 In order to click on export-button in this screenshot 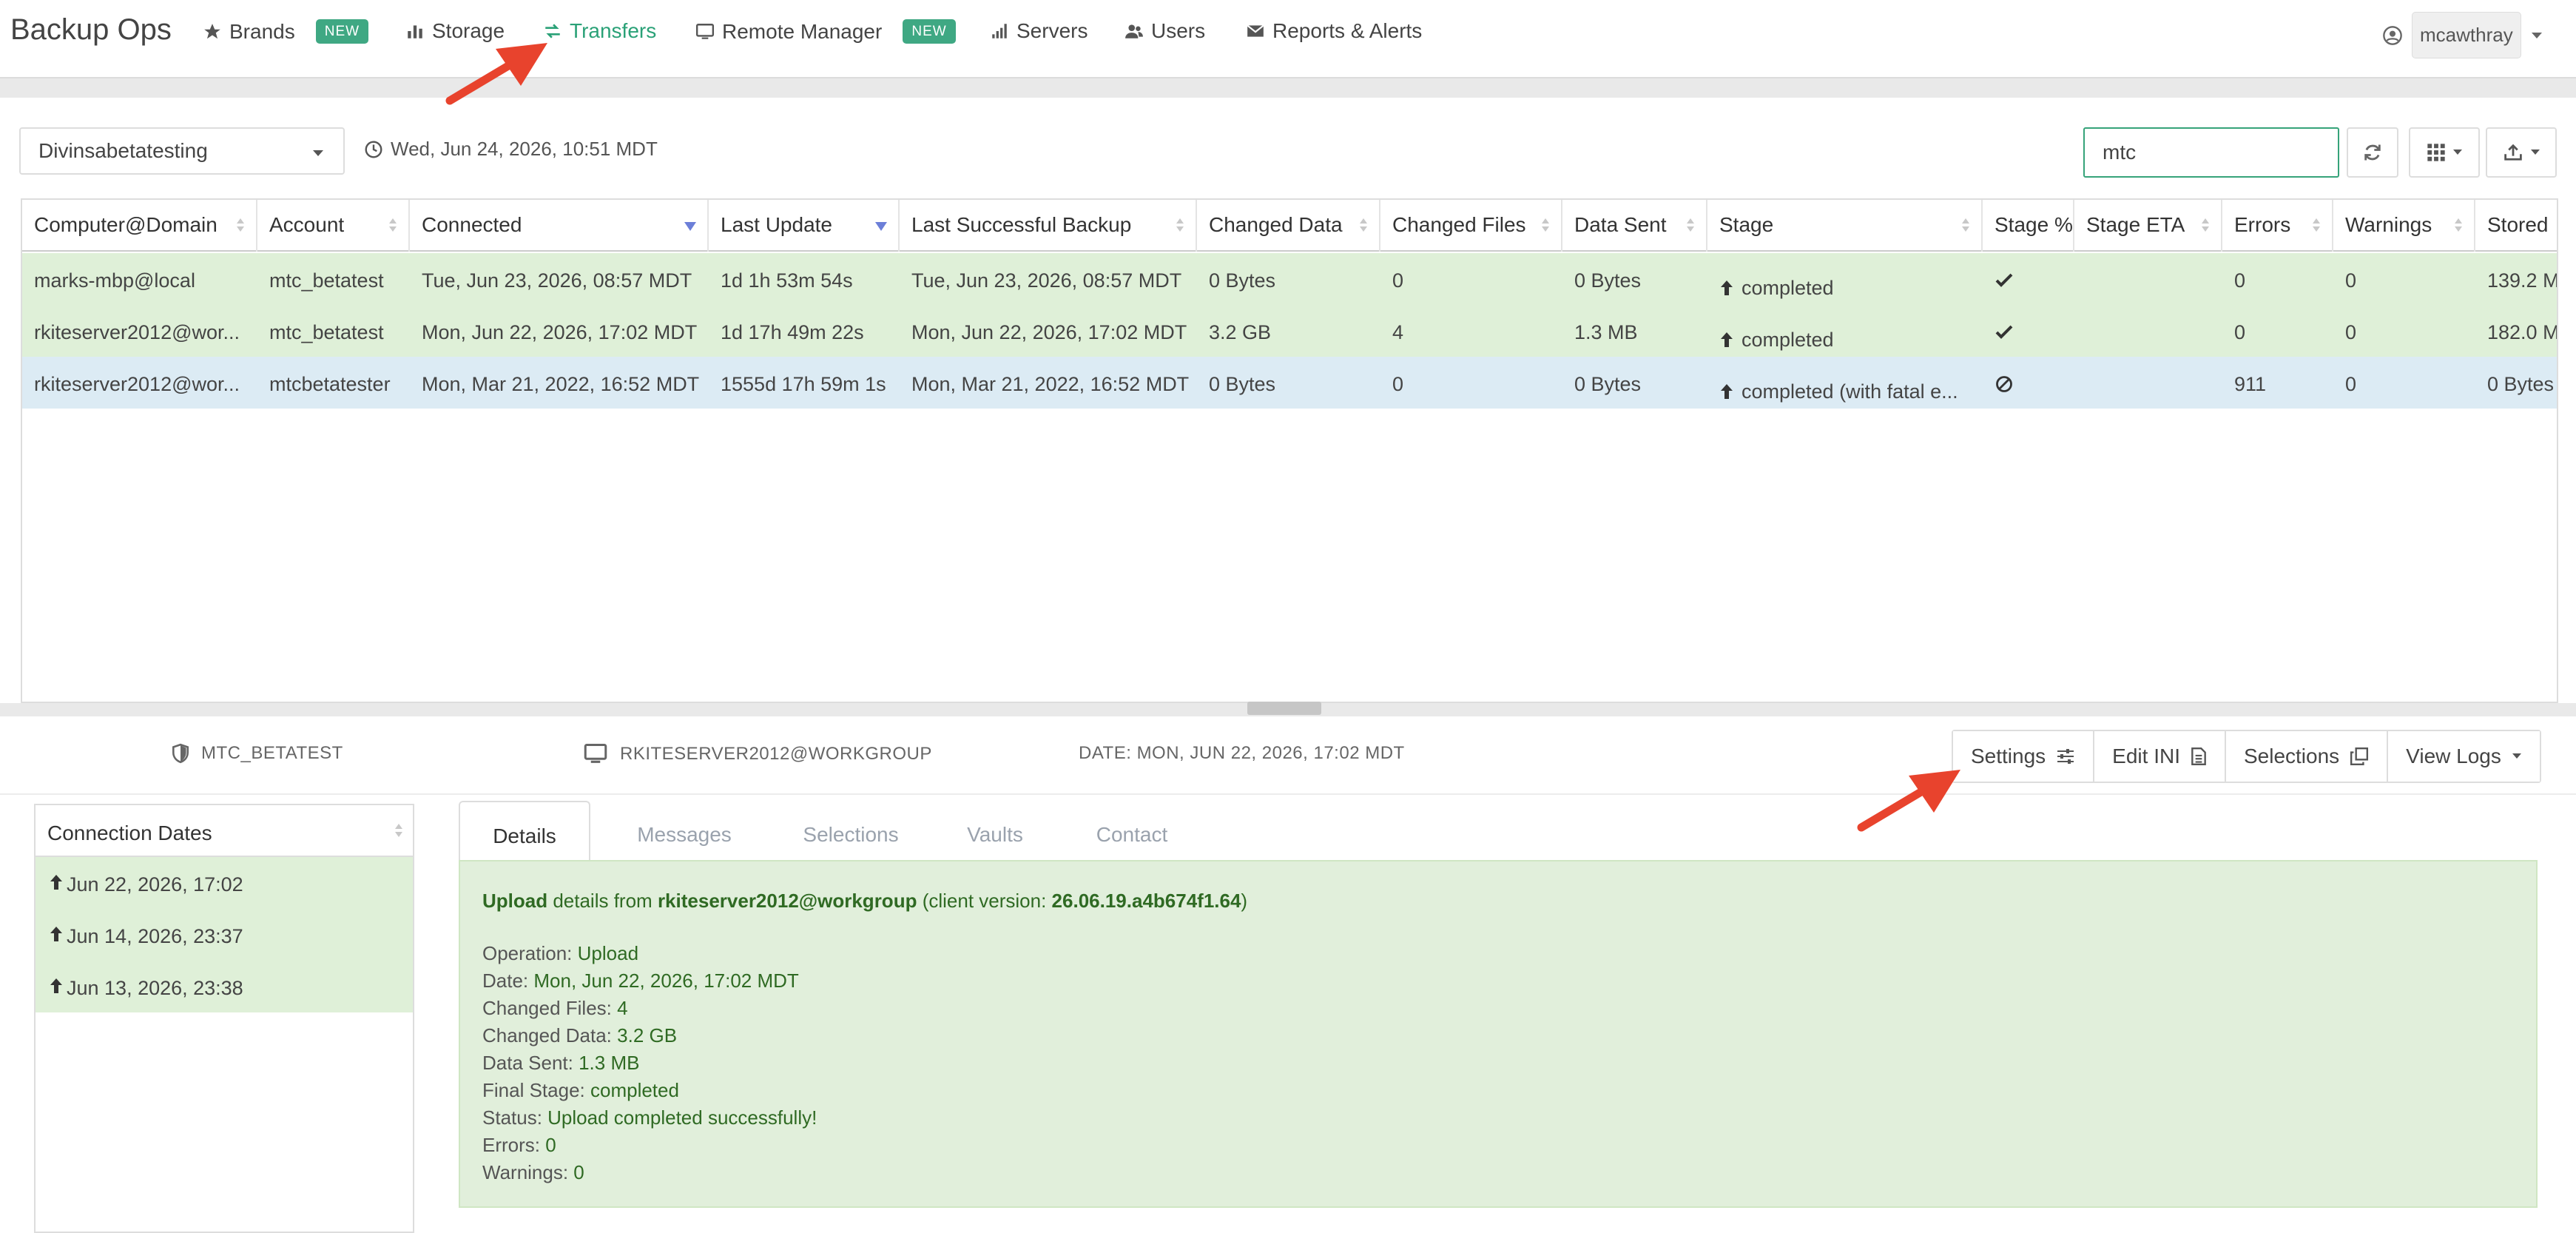, I will do `click(2521, 153)`.